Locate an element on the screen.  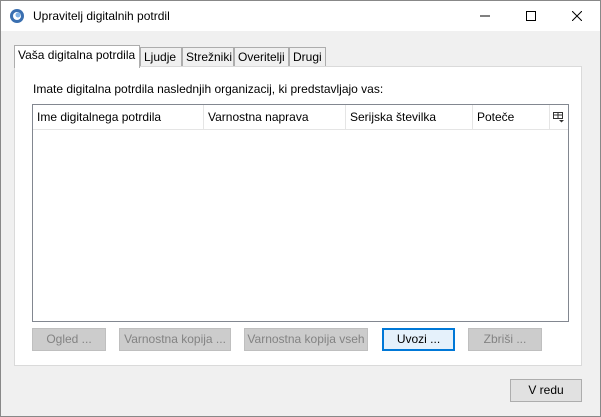
maximize-button is located at coordinates (531, 16).